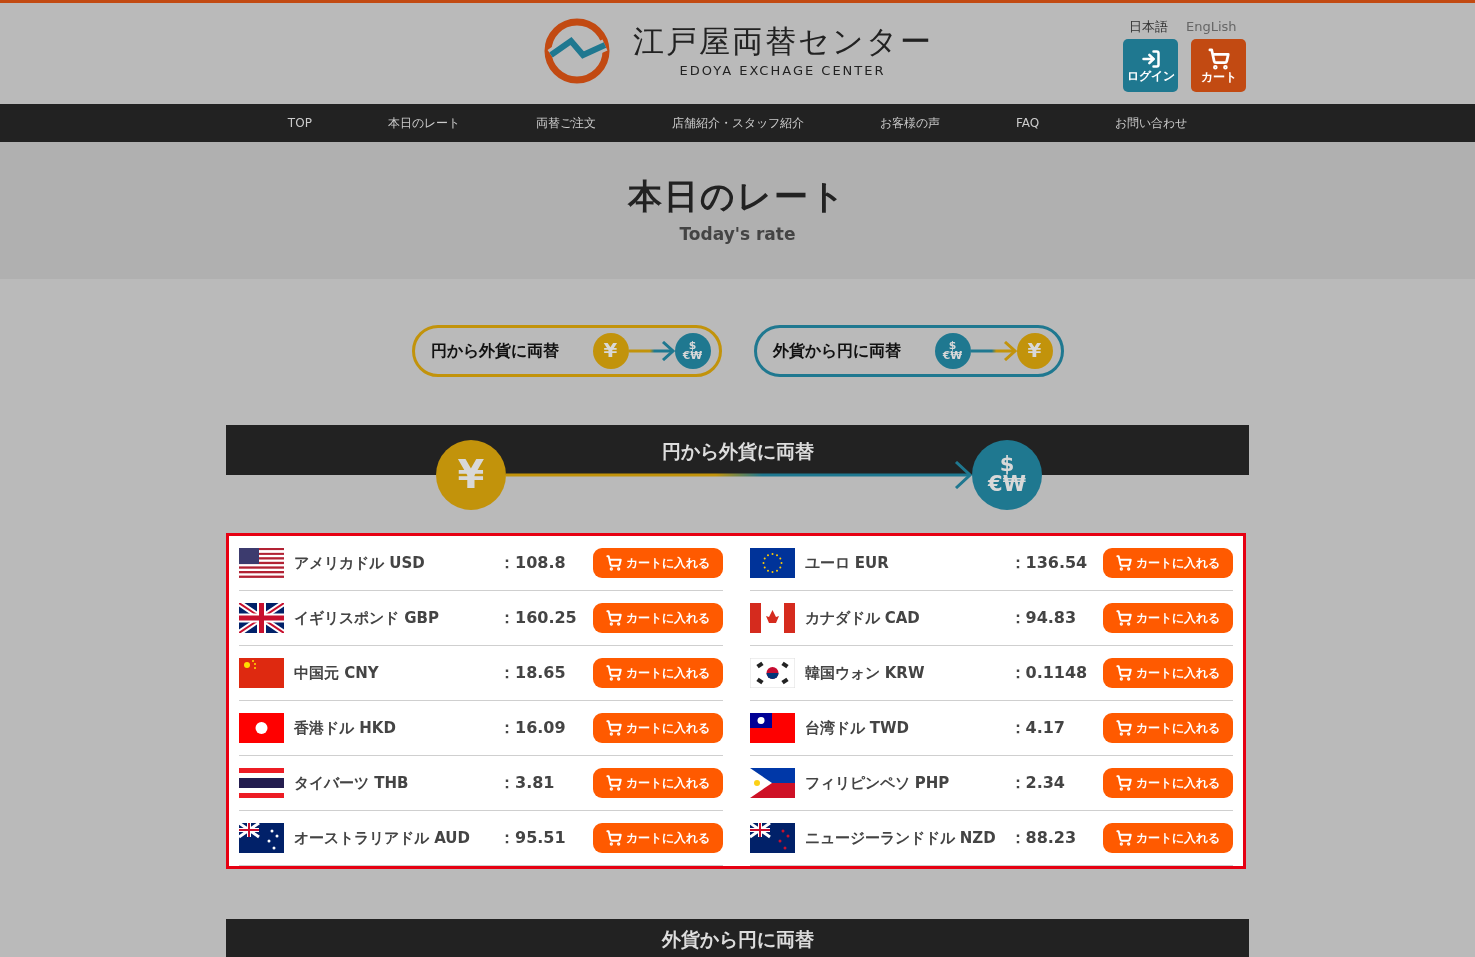  What do you see at coordinates (865, 673) in the screenshot?
I see `currency-name: 韓国ウォン KRW` at bounding box center [865, 673].